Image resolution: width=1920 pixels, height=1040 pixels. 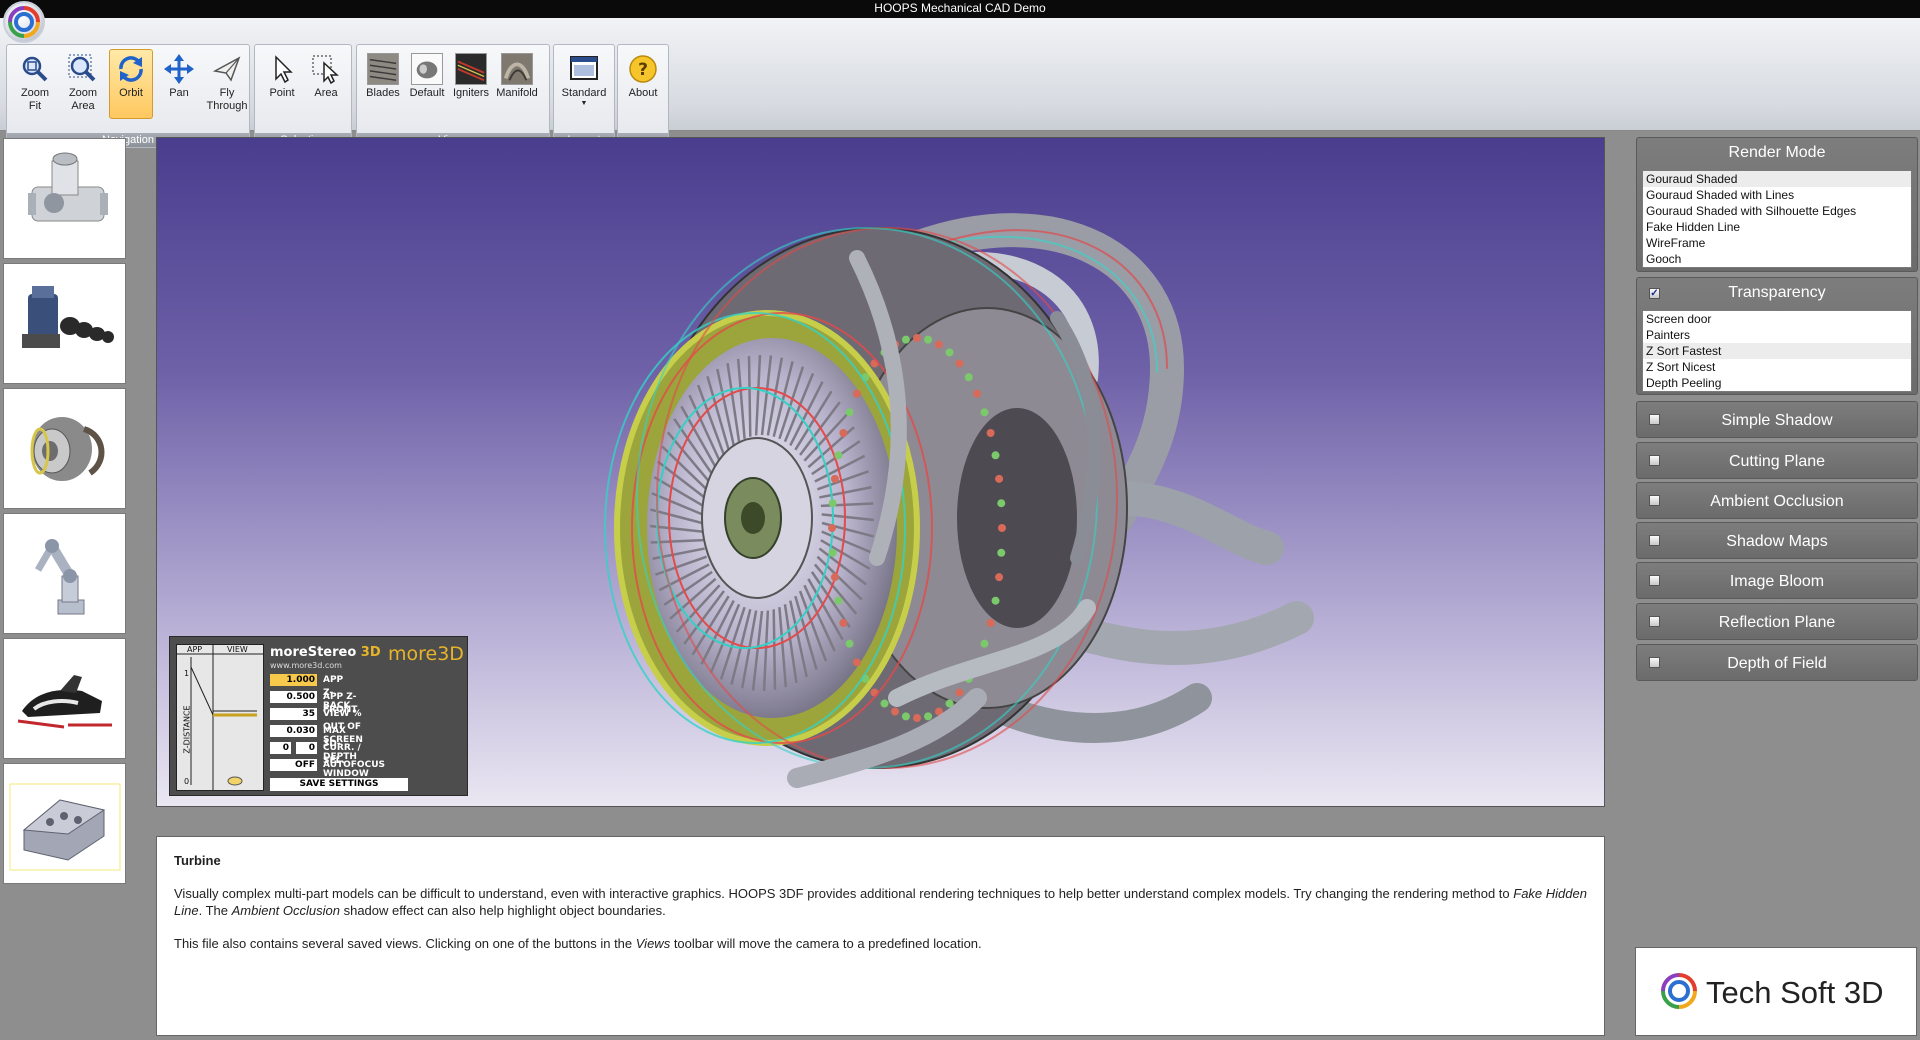 What do you see at coordinates (64, 823) in the screenshot?
I see `engine-block-model-thumbnail` at bounding box center [64, 823].